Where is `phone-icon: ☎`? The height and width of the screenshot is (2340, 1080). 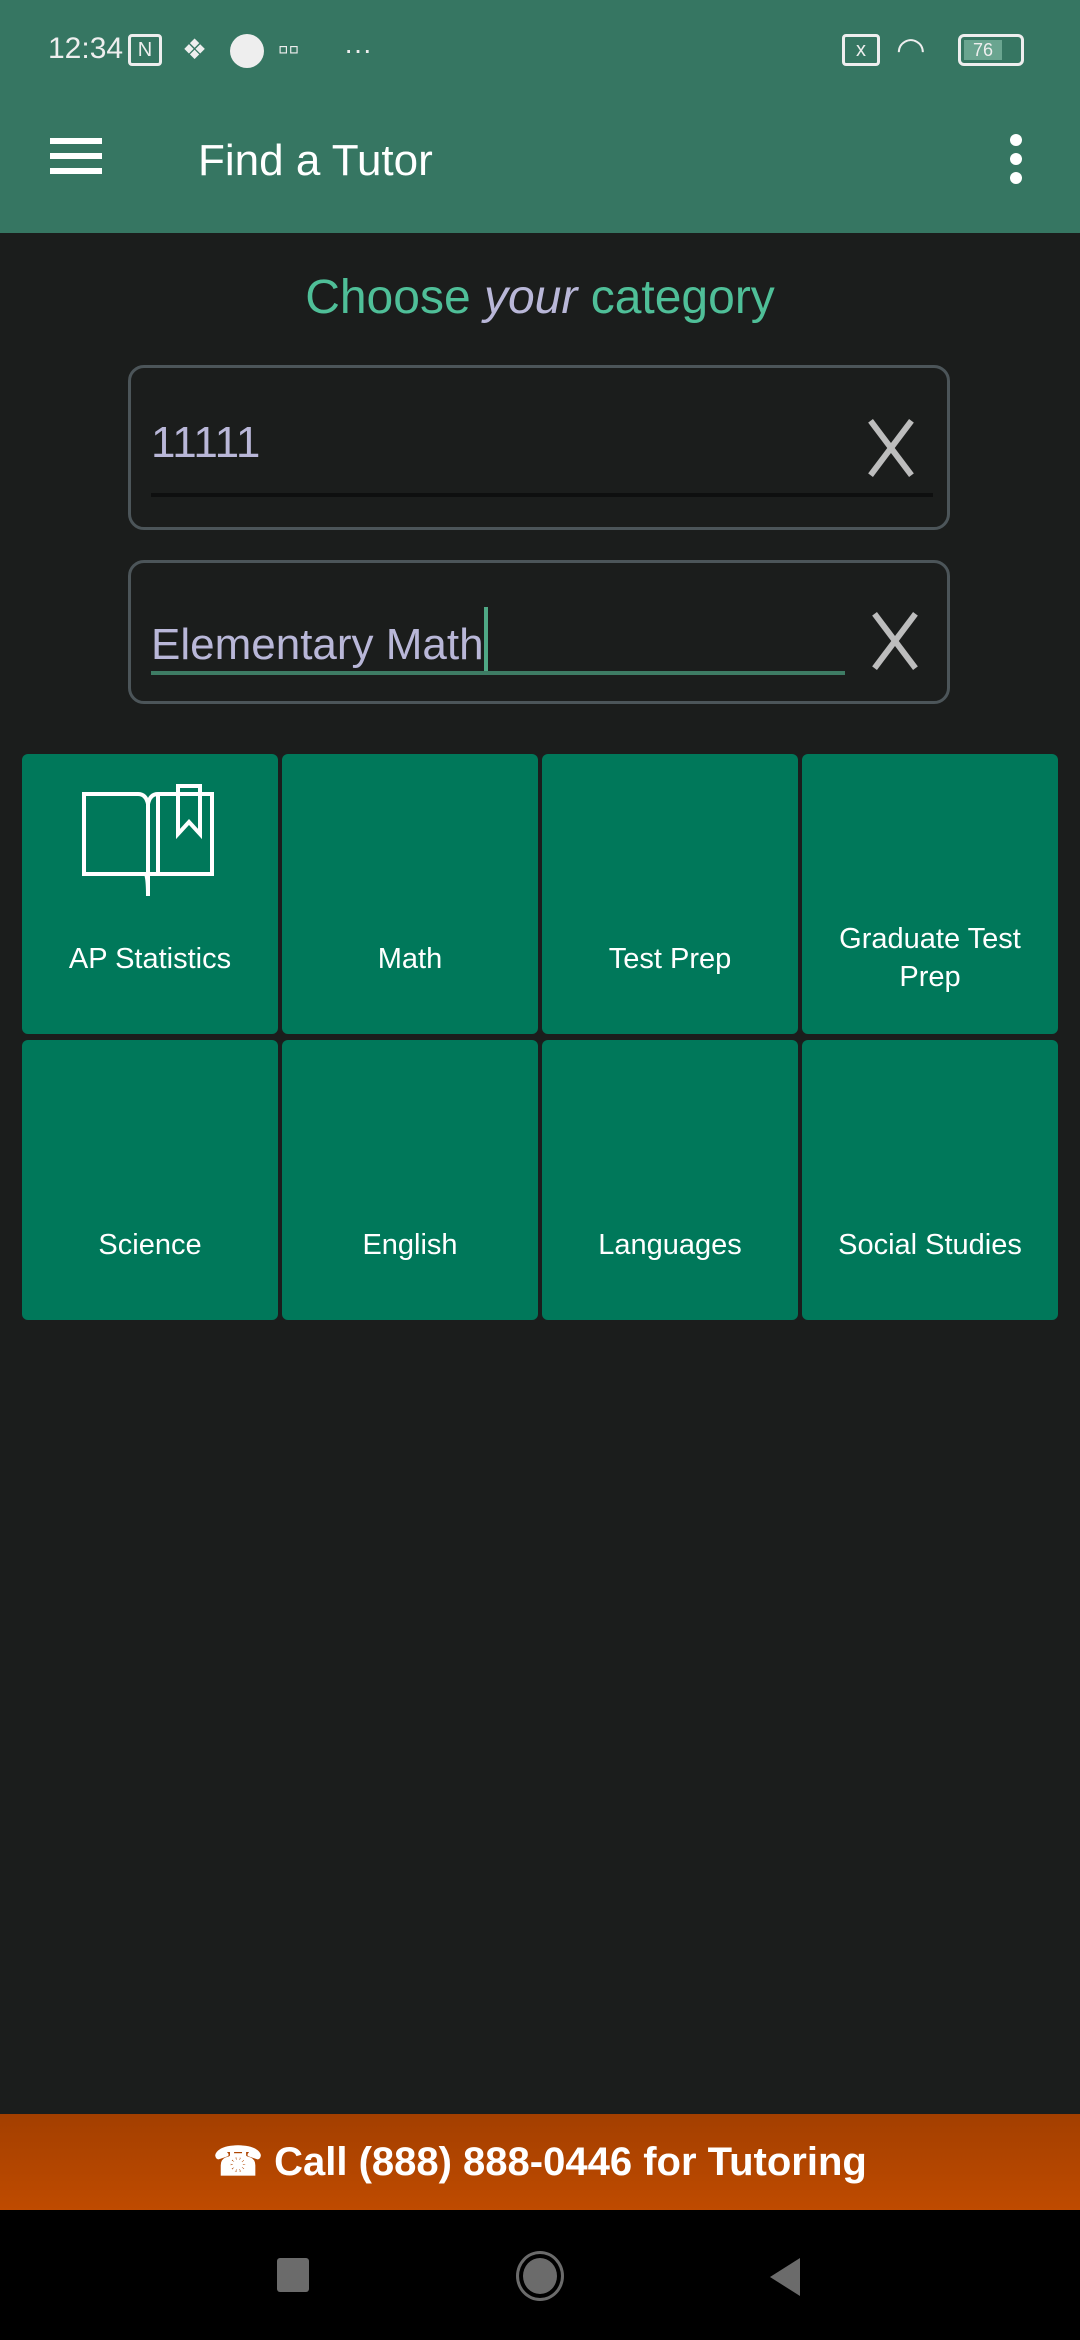
phone-icon: ☎ is located at coordinates (238, 2162).